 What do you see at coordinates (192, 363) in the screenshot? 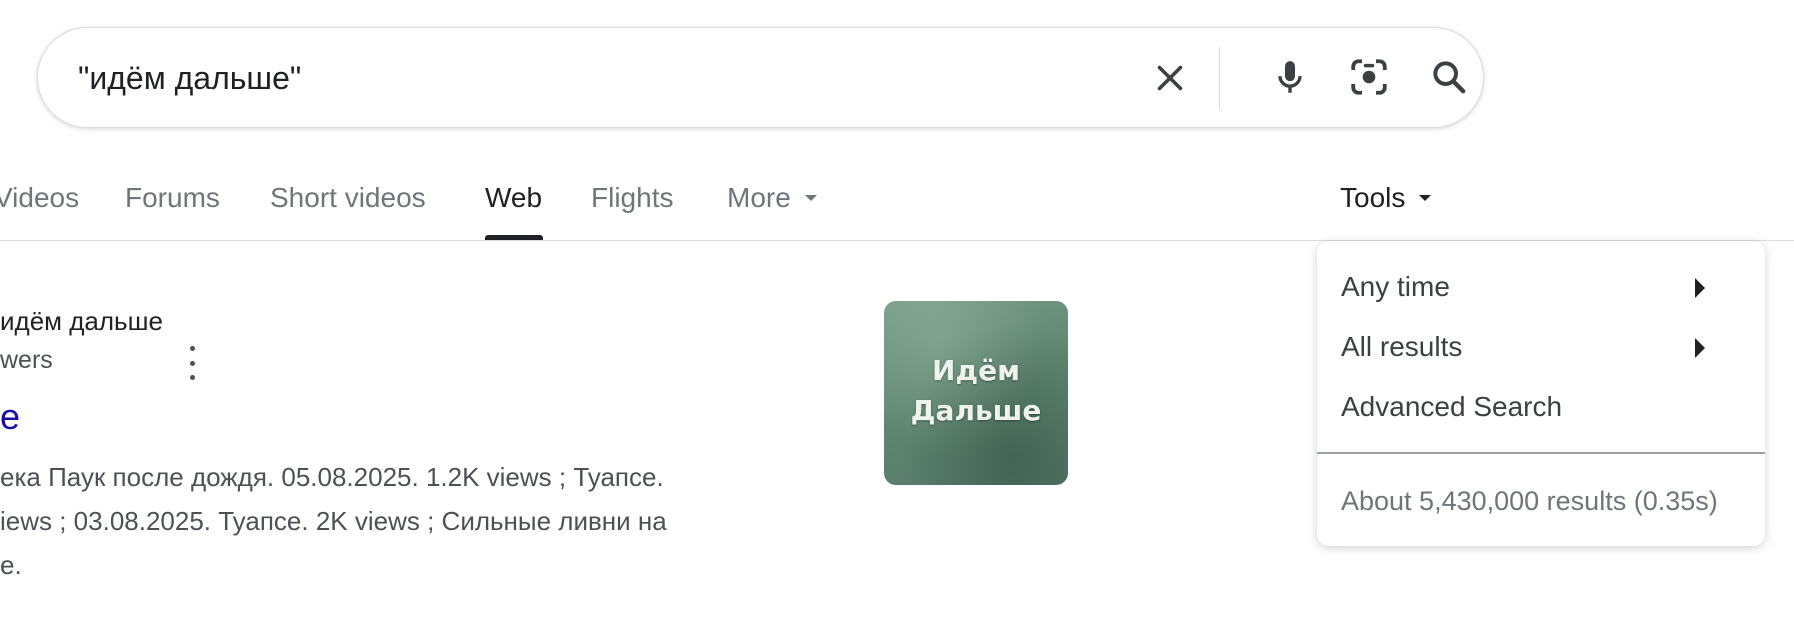
I see `more-options-icon` at bounding box center [192, 363].